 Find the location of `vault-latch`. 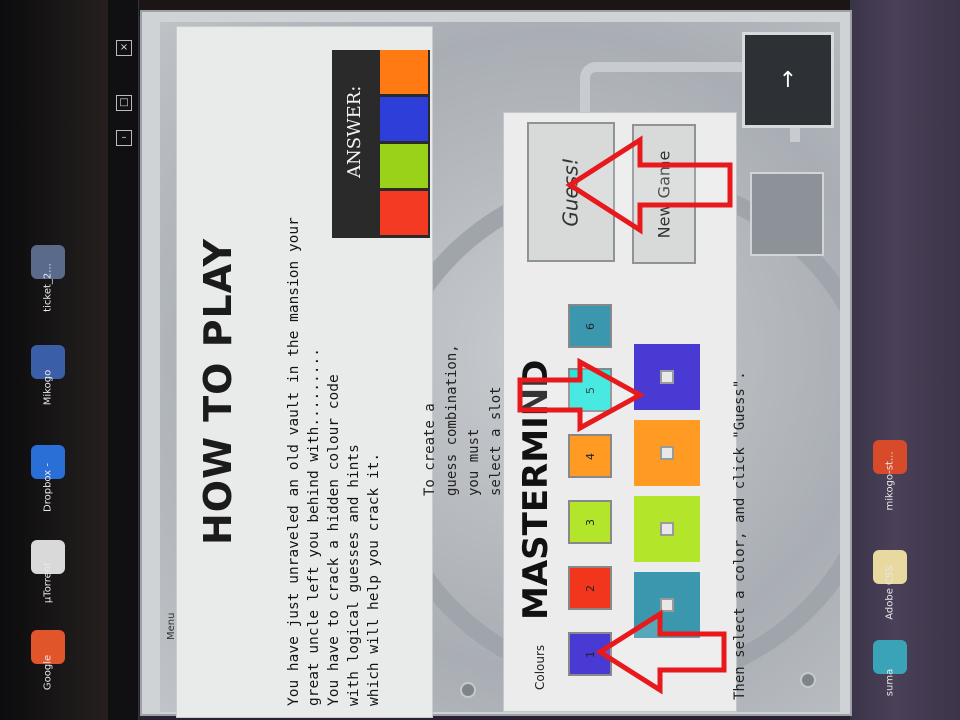

vault-latch is located at coordinates (787, 214).